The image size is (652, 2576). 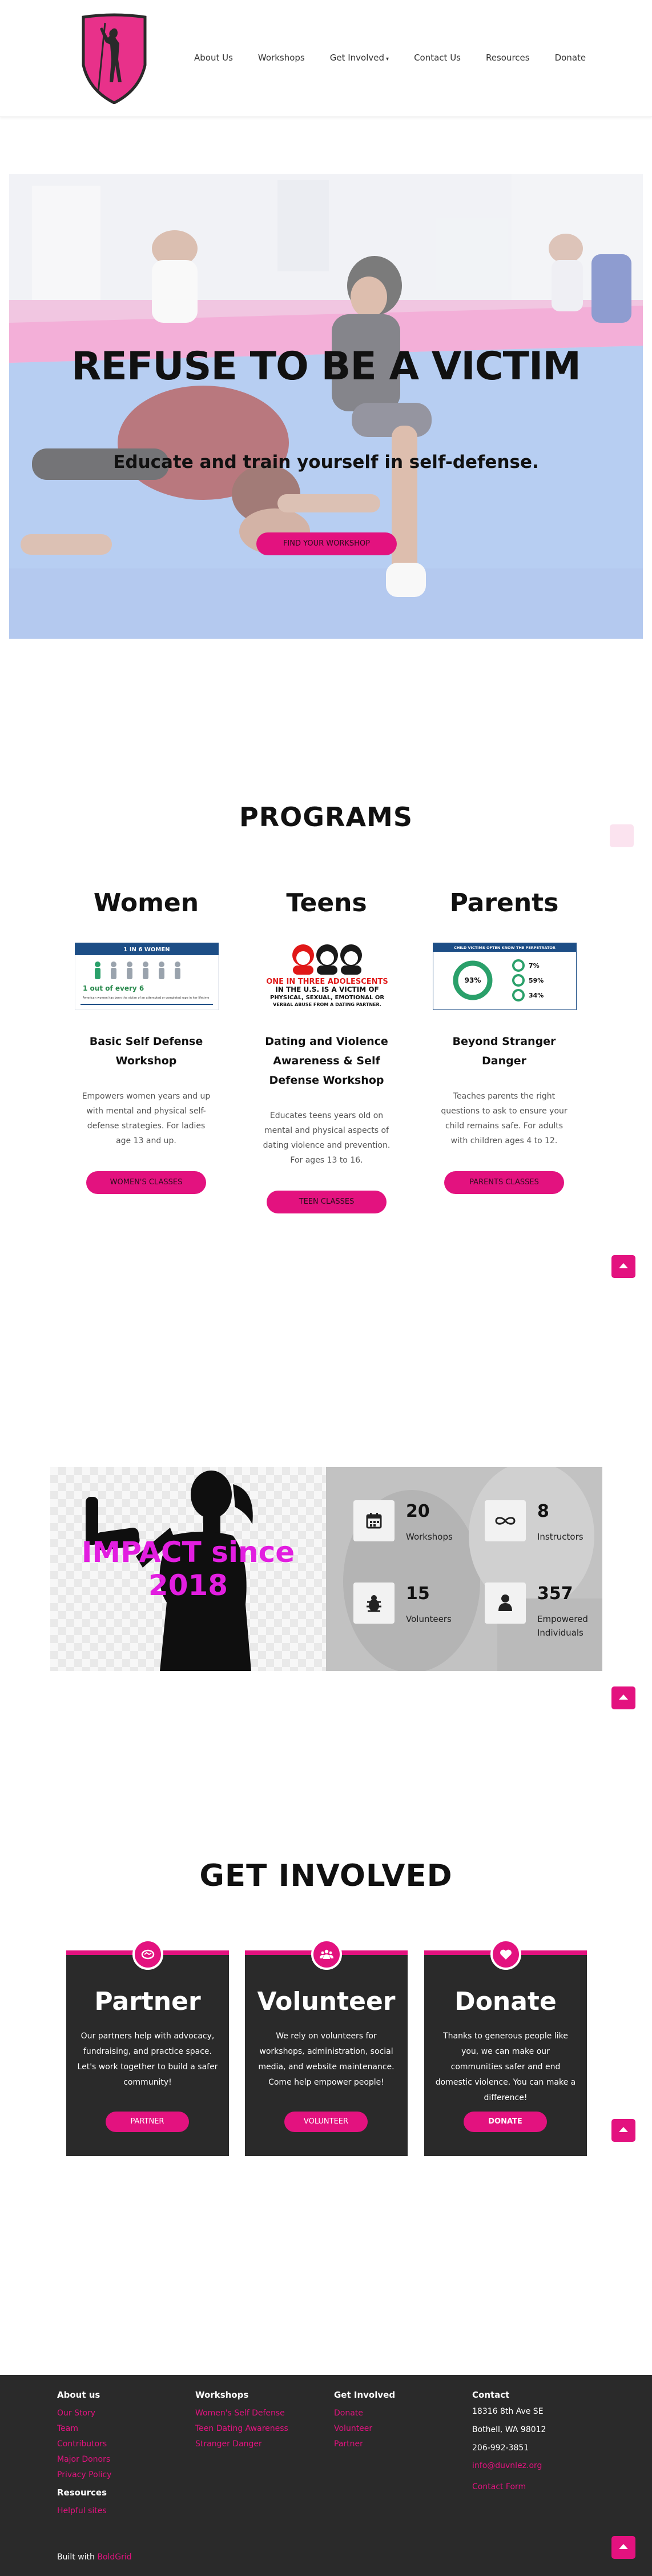 What do you see at coordinates (76, 2557) in the screenshot?
I see `built-with-label: Built with` at bounding box center [76, 2557].